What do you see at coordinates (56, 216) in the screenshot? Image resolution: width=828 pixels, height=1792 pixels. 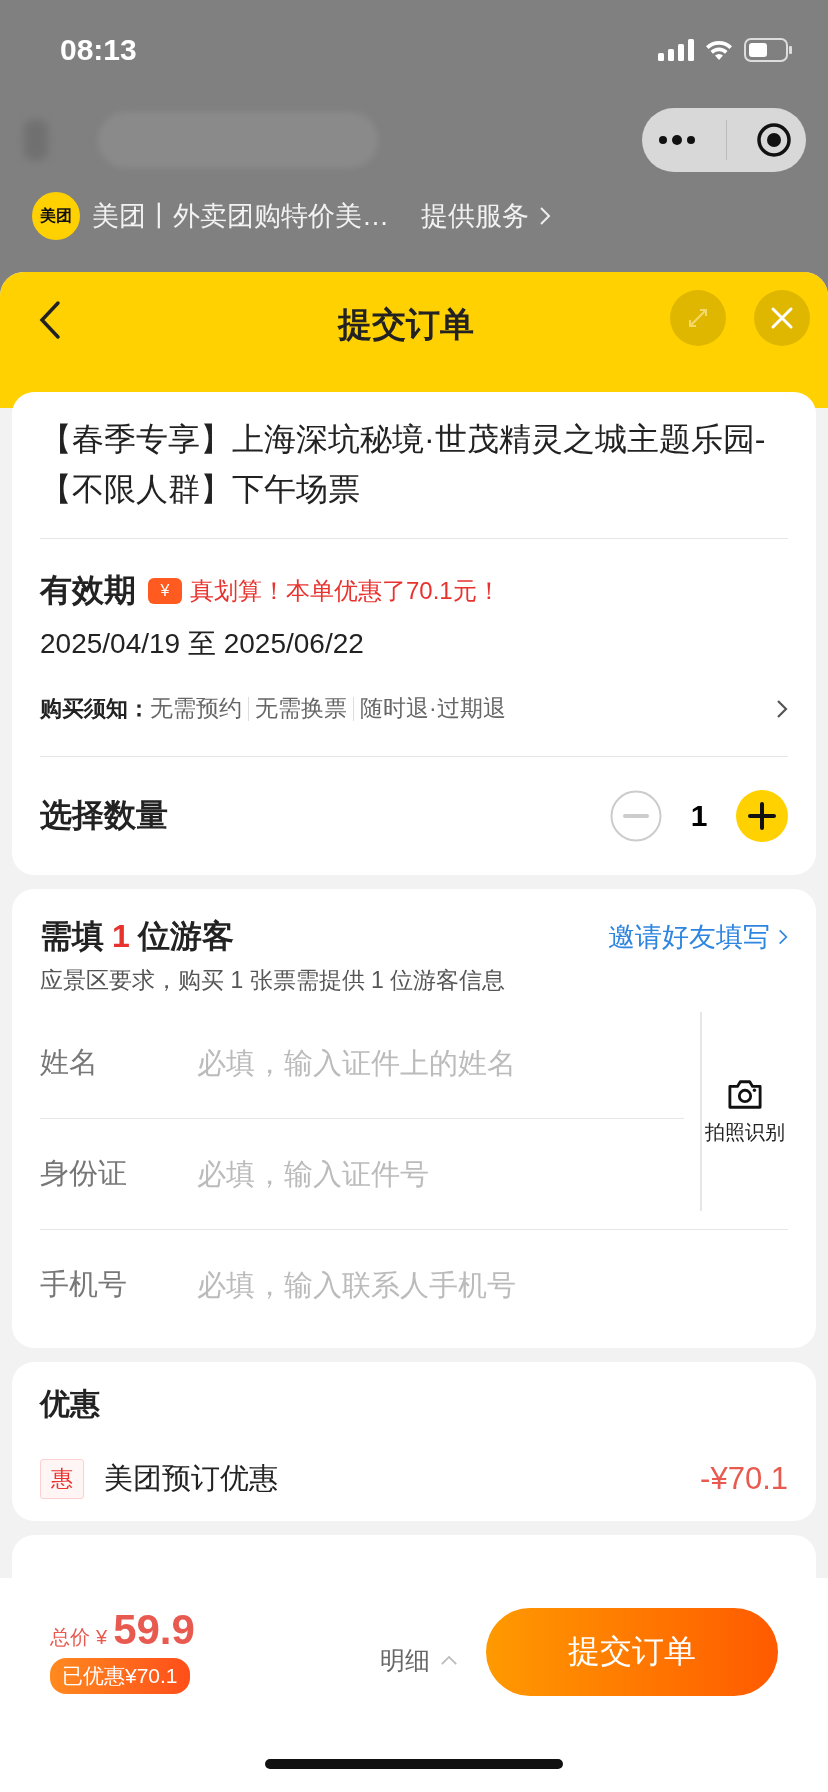 I see `brand-logo: 美团` at bounding box center [56, 216].